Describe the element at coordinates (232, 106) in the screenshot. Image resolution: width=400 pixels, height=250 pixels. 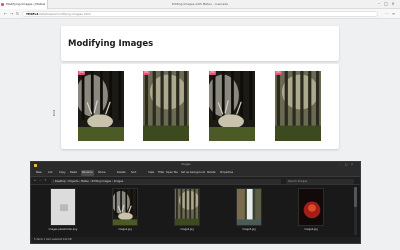
I see `gallery-image-3: JPG` at that location.